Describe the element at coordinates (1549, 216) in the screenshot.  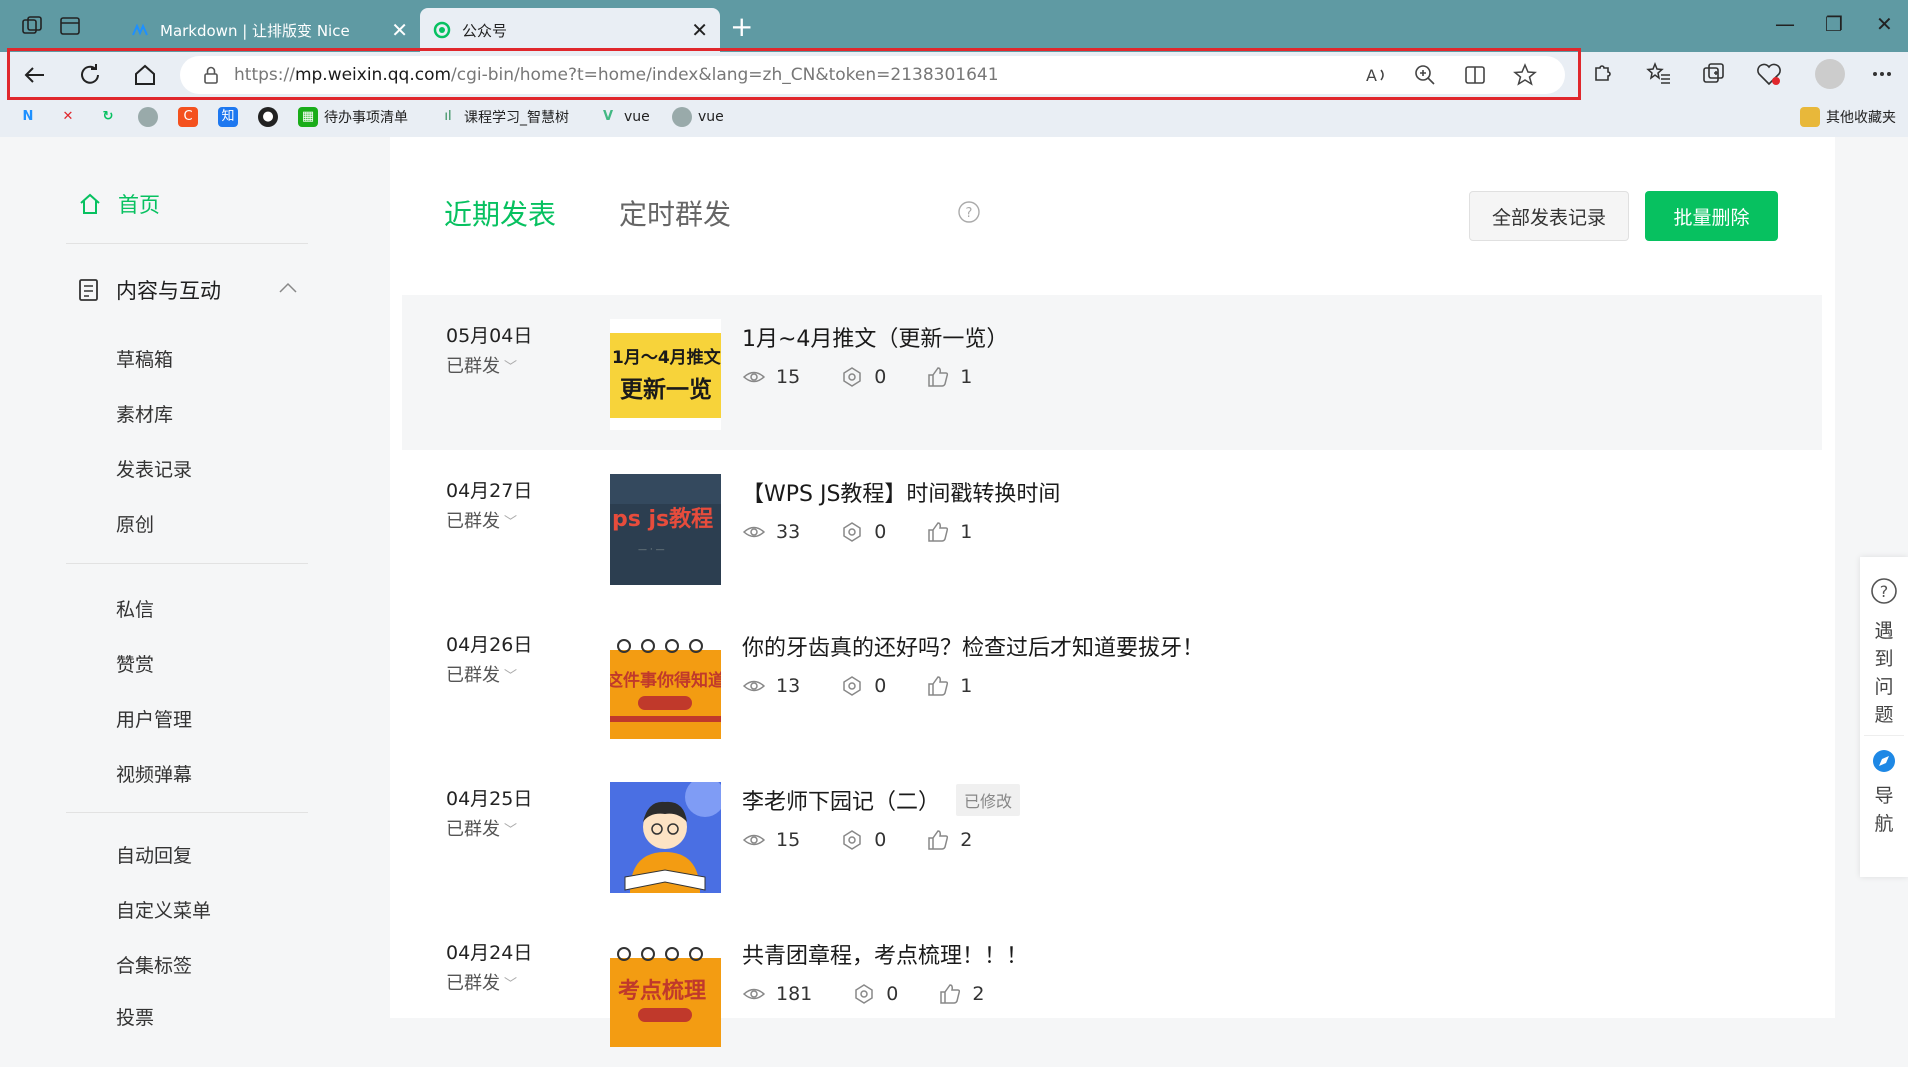
I see `all-records-button: 全部发表记录` at that location.